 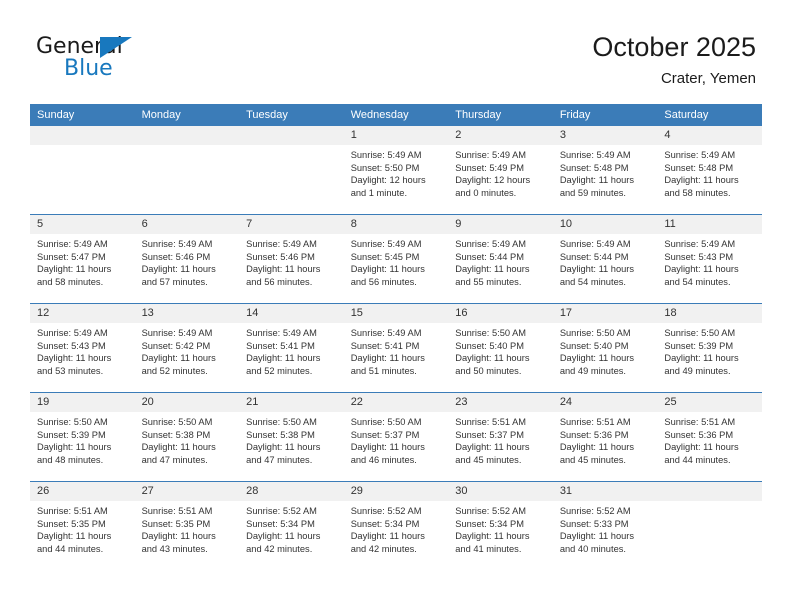 What do you see at coordinates (116, 47) in the screenshot?
I see `logo-triangle-icon` at bounding box center [116, 47].